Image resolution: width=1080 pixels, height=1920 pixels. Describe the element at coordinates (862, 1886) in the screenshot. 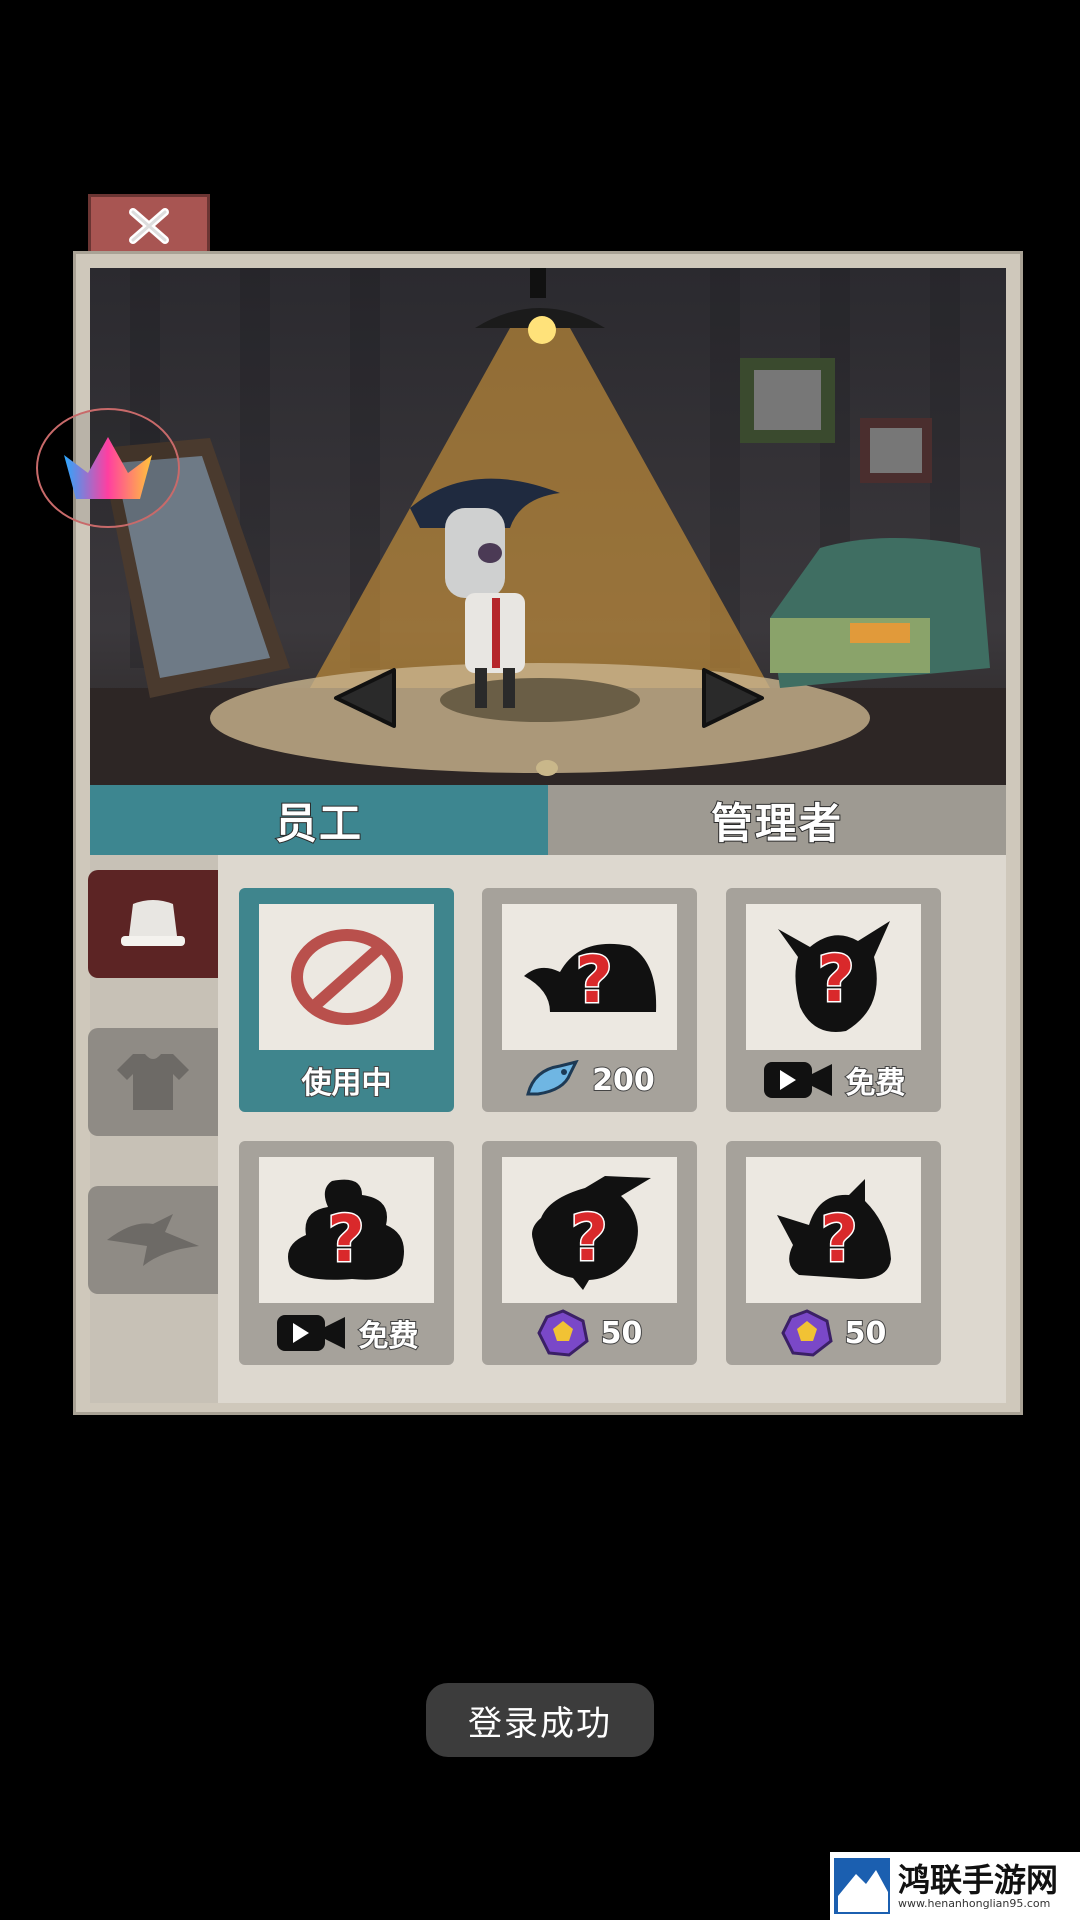

I see `watermark-logo-icon` at that location.